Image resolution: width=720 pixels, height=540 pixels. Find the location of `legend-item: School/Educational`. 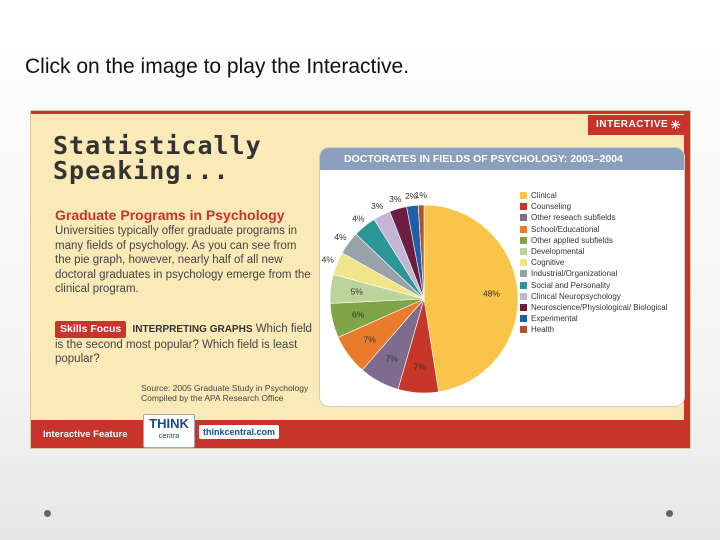

legend-item: School/Educational is located at coordinates (594, 229).